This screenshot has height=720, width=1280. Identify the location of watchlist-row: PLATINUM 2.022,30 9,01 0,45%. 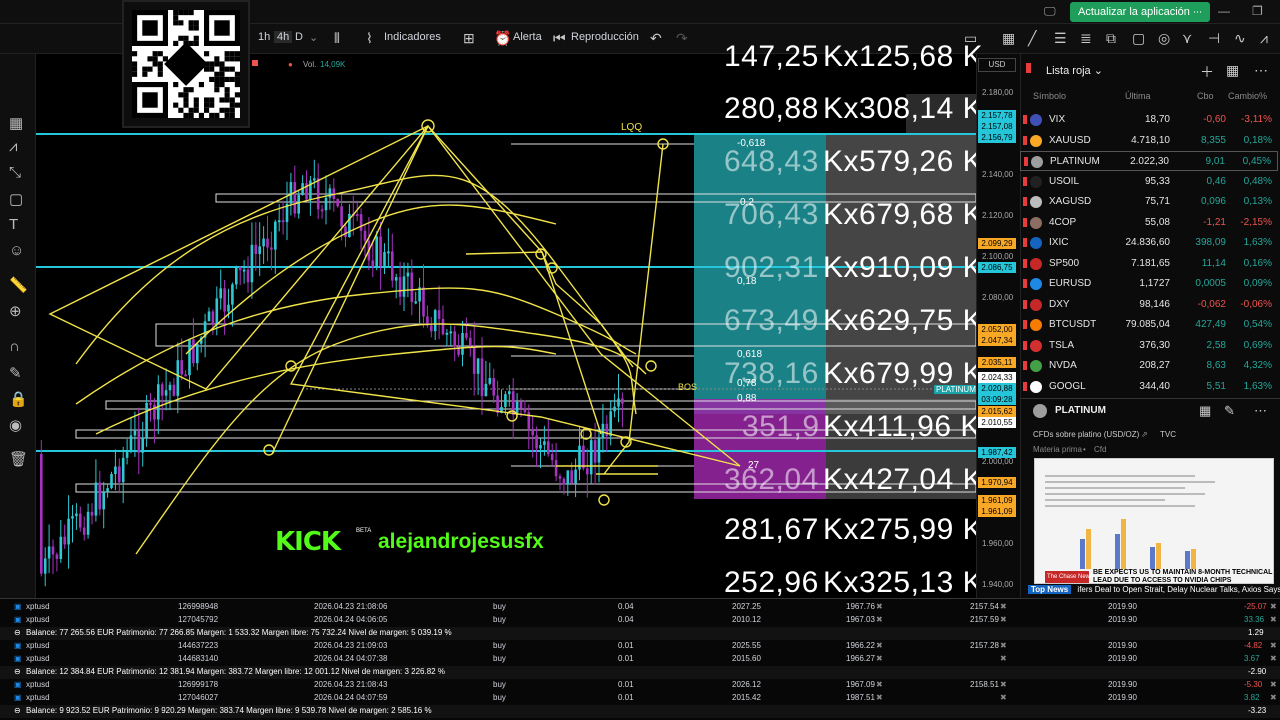
(1149, 161).